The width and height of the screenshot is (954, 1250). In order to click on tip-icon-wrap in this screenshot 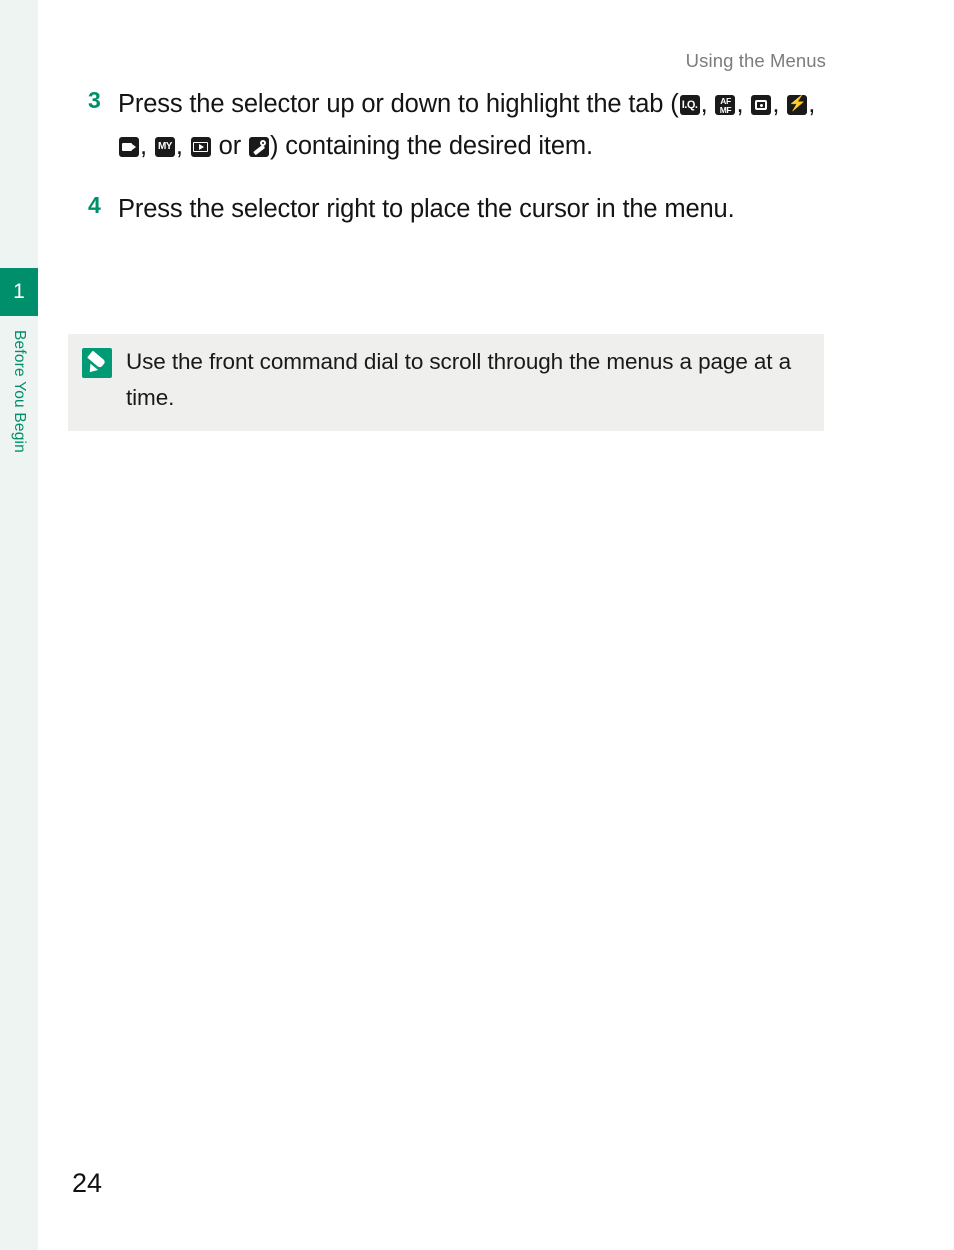, I will do `click(97, 361)`.